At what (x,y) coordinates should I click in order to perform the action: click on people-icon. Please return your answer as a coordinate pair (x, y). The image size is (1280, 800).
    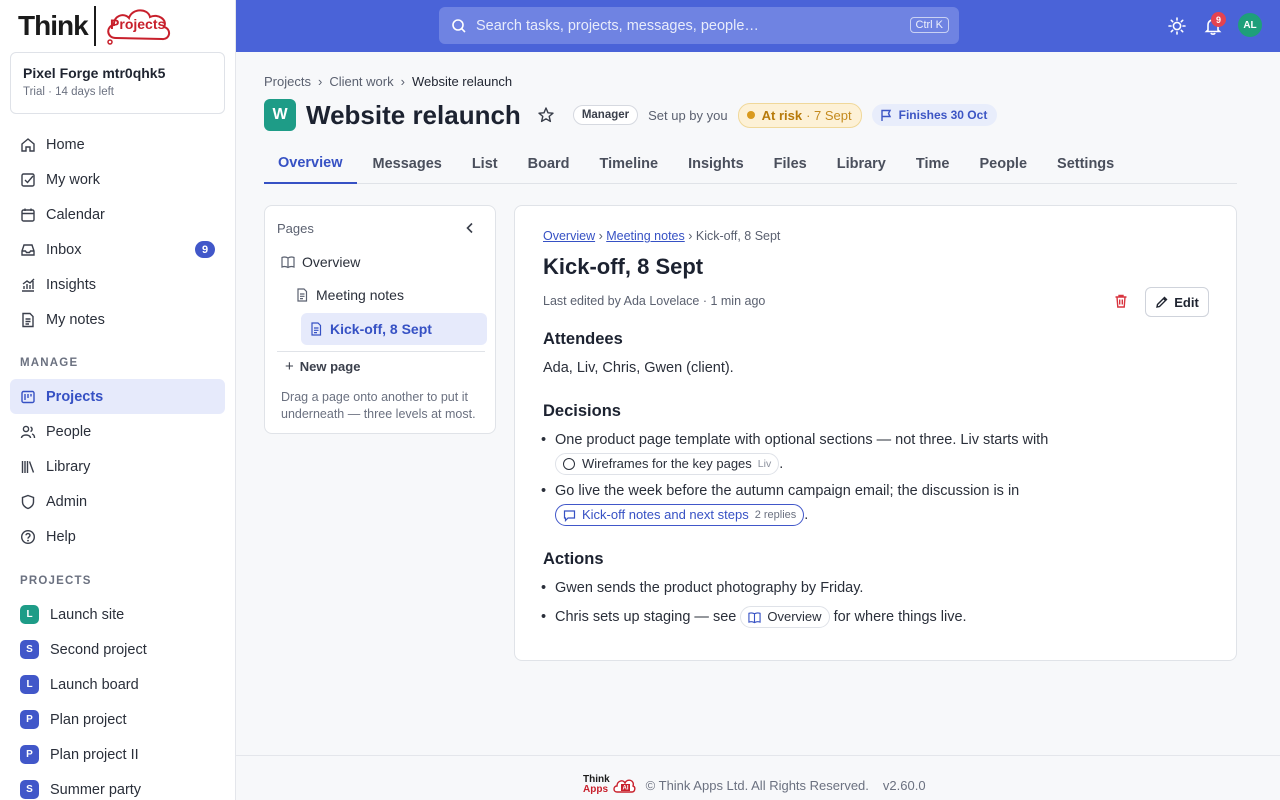
    Looking at the image, I should click on (28, 432).